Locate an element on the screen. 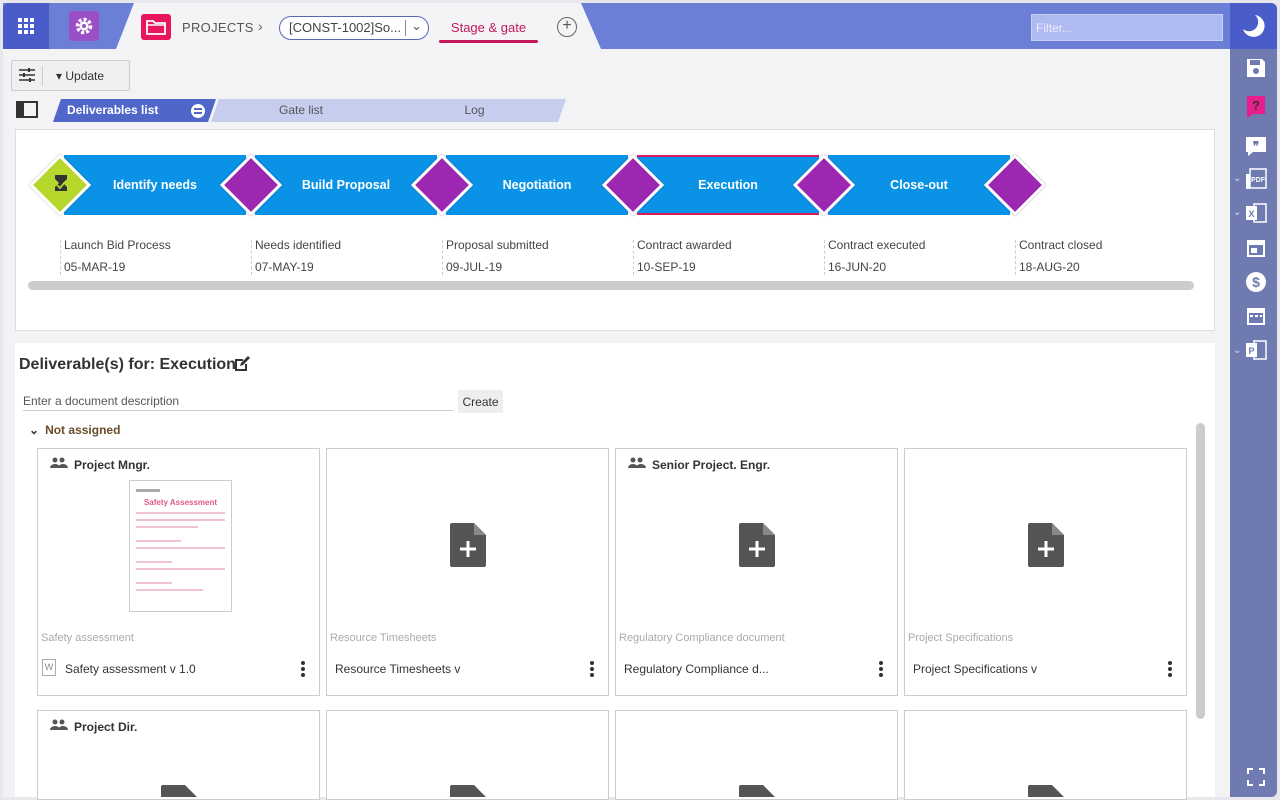  thumb-title: Safety Assessment is located at coordinates (180, 502).